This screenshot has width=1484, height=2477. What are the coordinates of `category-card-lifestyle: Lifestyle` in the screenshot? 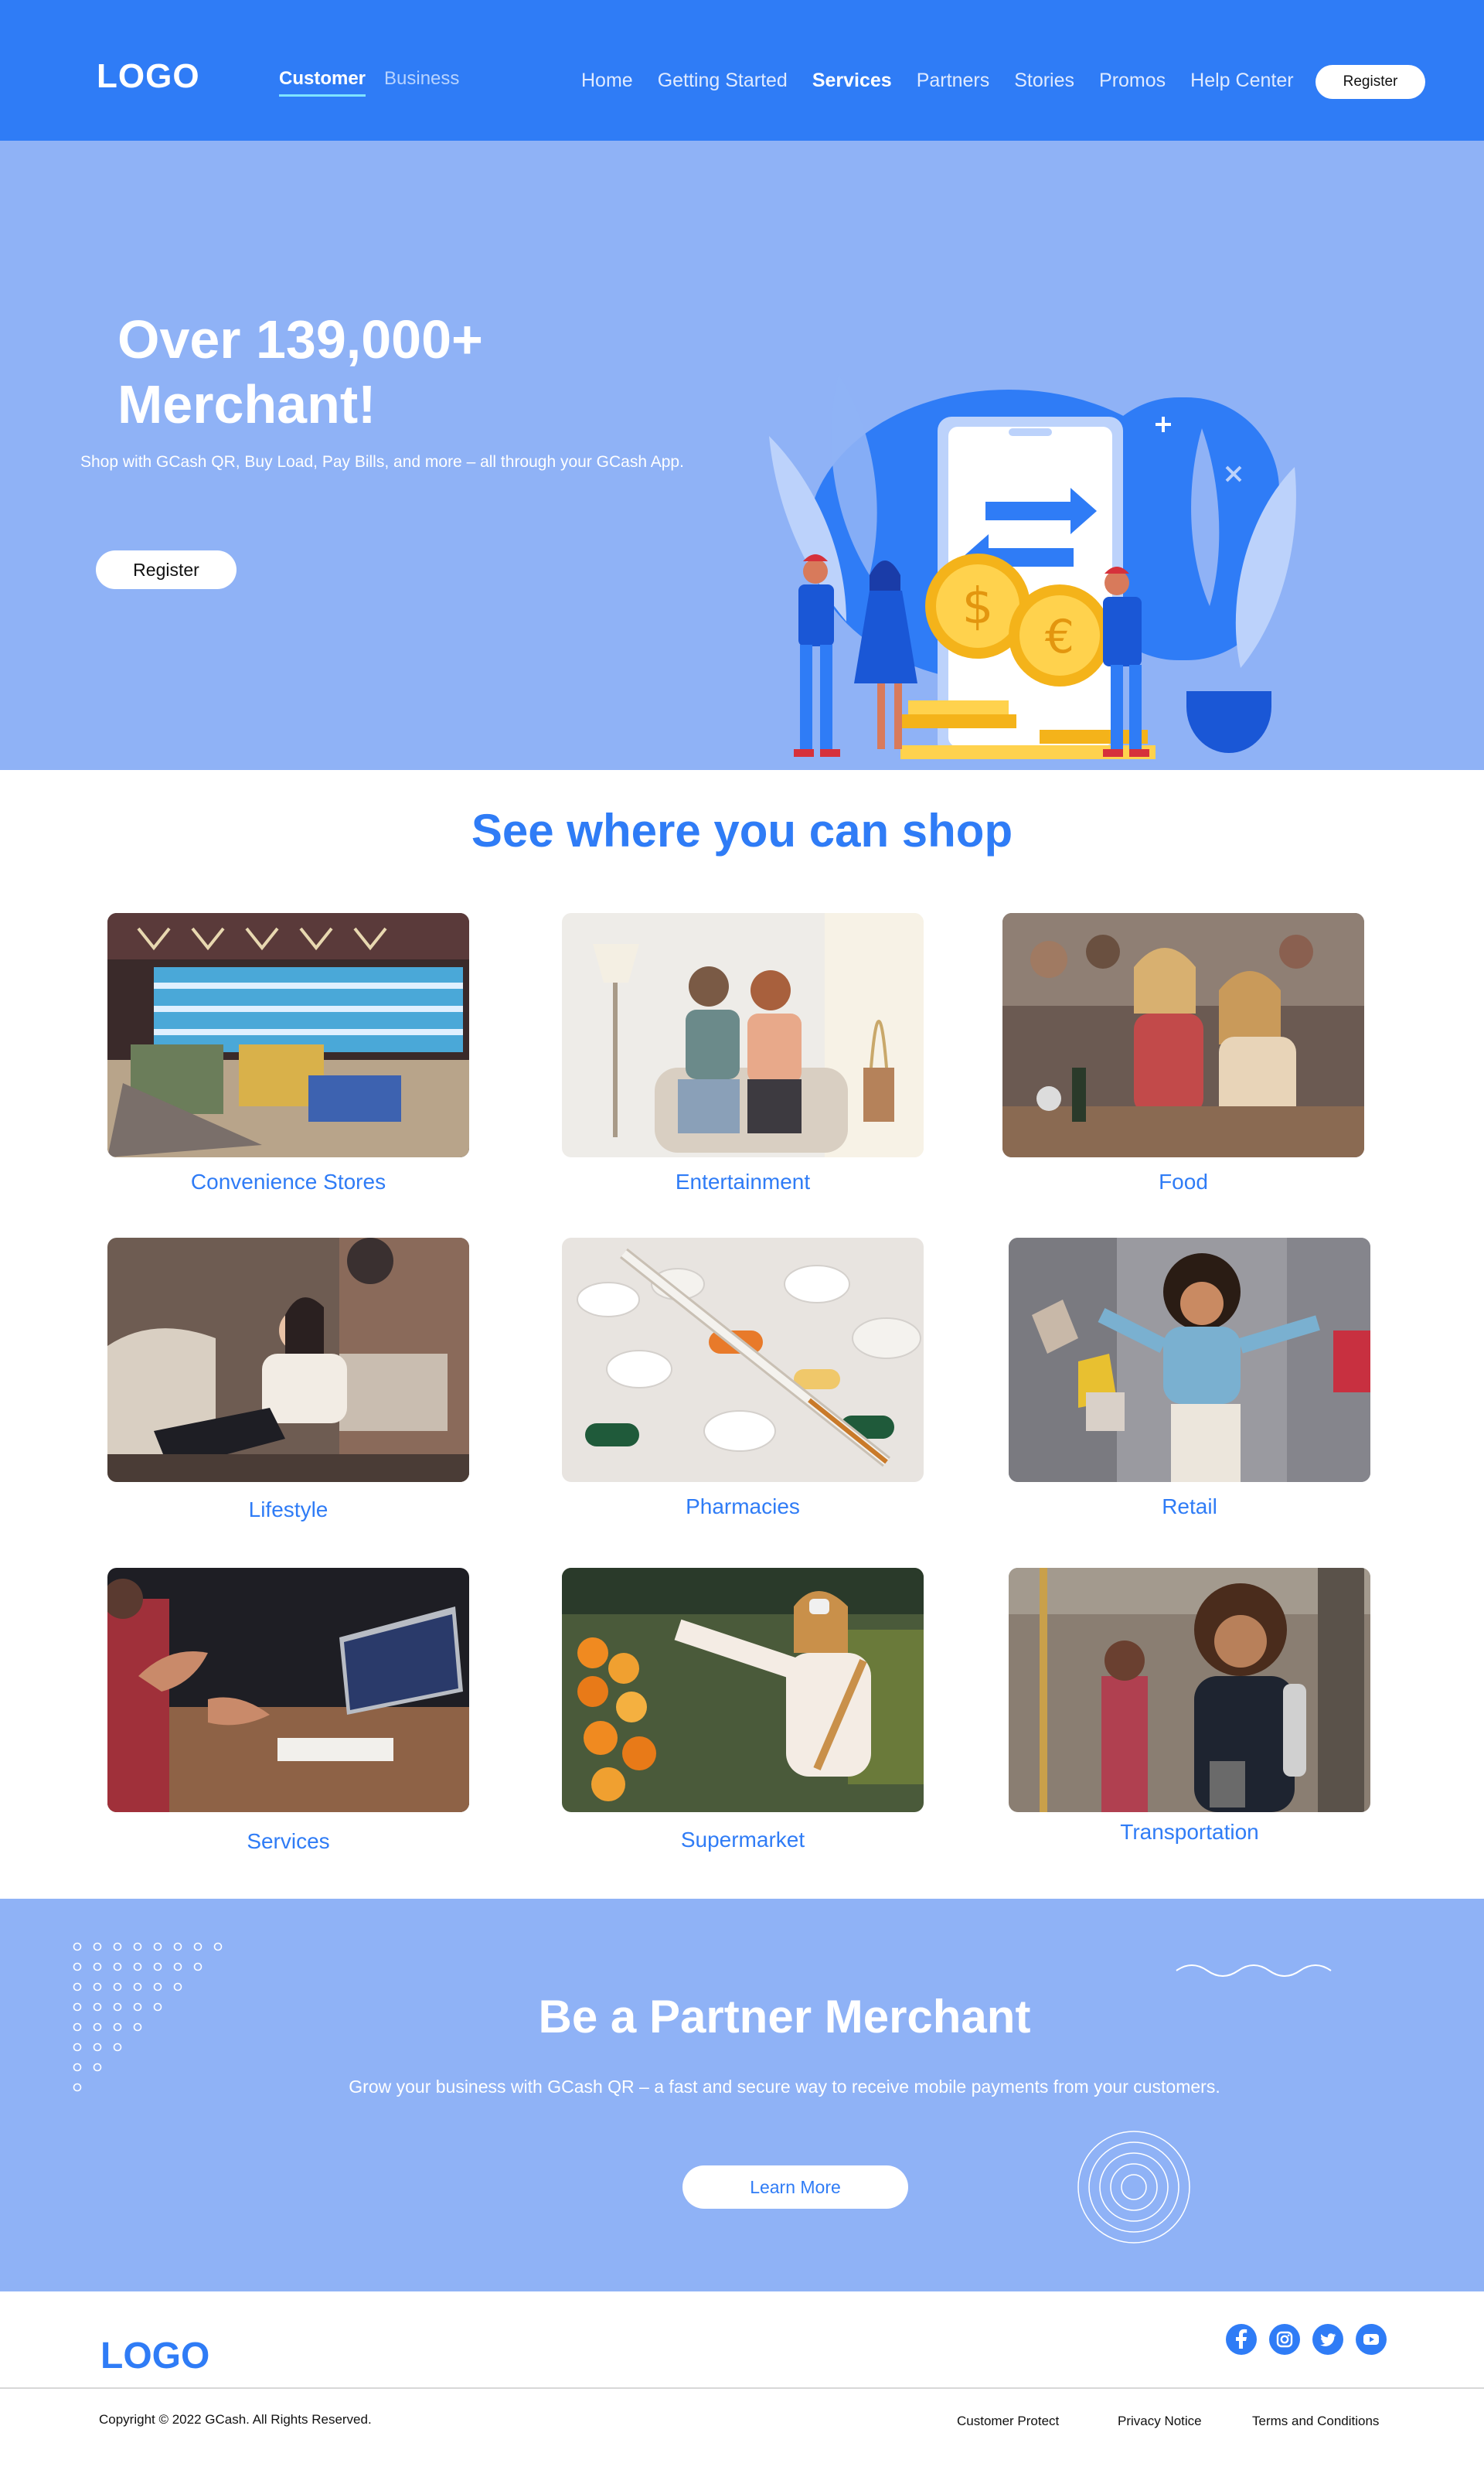 It's located at (288, 1379).